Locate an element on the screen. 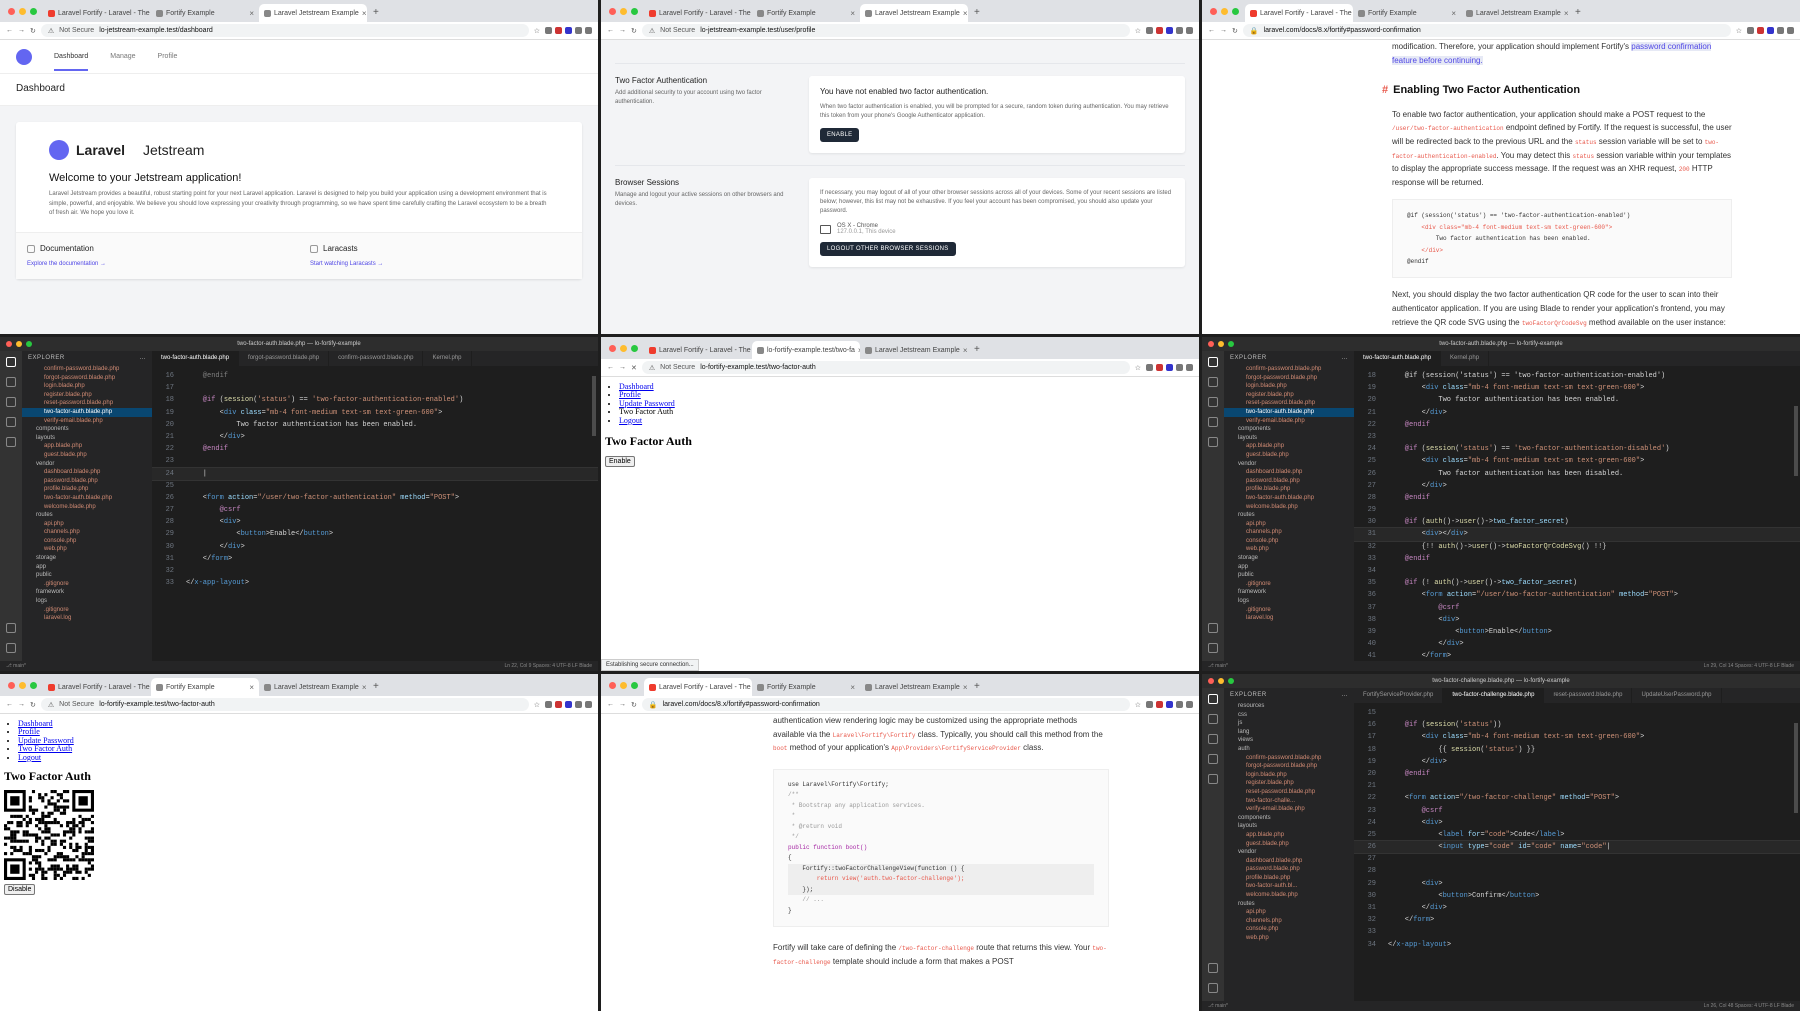 This screenshot has height=1011, width=1800. folder-item: framework is located at coordinates (87, 592).